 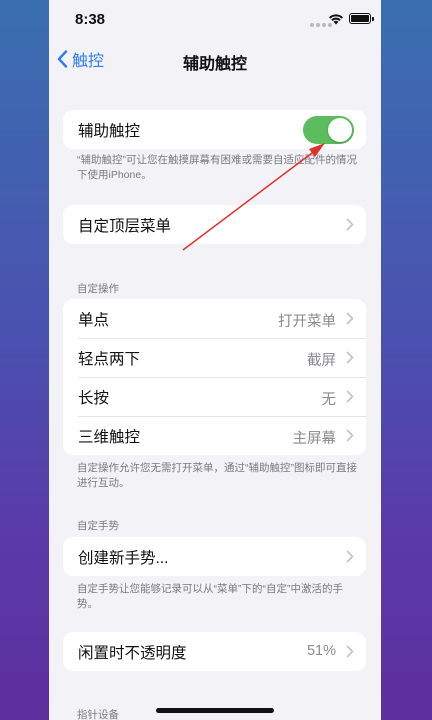 What do you see at coordinates (214, 64) in the screenshot?
I see `page-title: 辅助触控` at bounding box center [214, 64].